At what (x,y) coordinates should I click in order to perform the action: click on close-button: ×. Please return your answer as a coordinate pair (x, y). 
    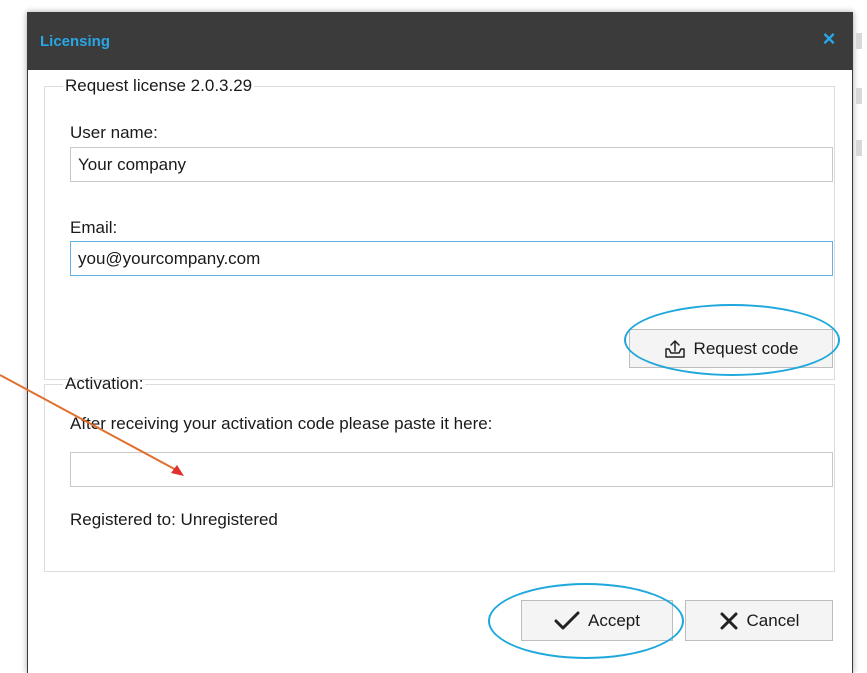
    Looking at the image, I should click on (829, 39).